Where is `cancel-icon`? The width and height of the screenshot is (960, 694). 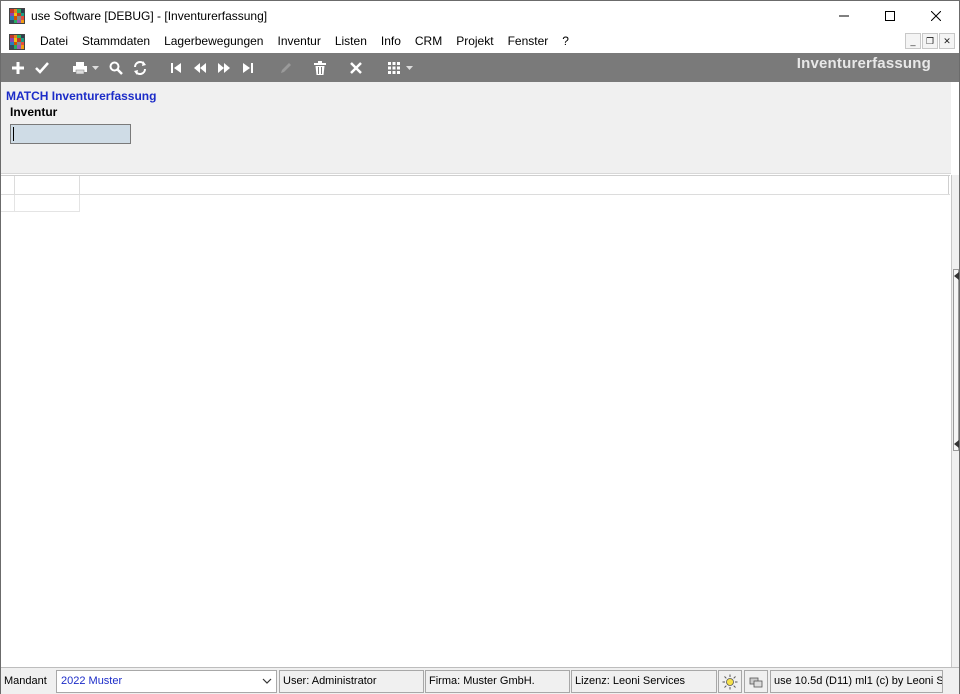
cancel-icon is located at coordinates (356, 67).